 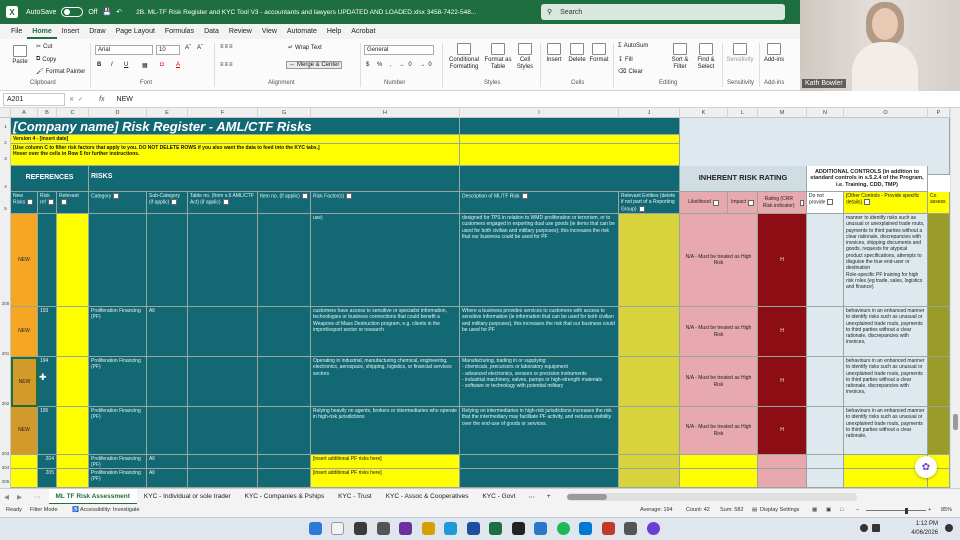 I want to click on co-assess-cell, so click(x=939, y=332).